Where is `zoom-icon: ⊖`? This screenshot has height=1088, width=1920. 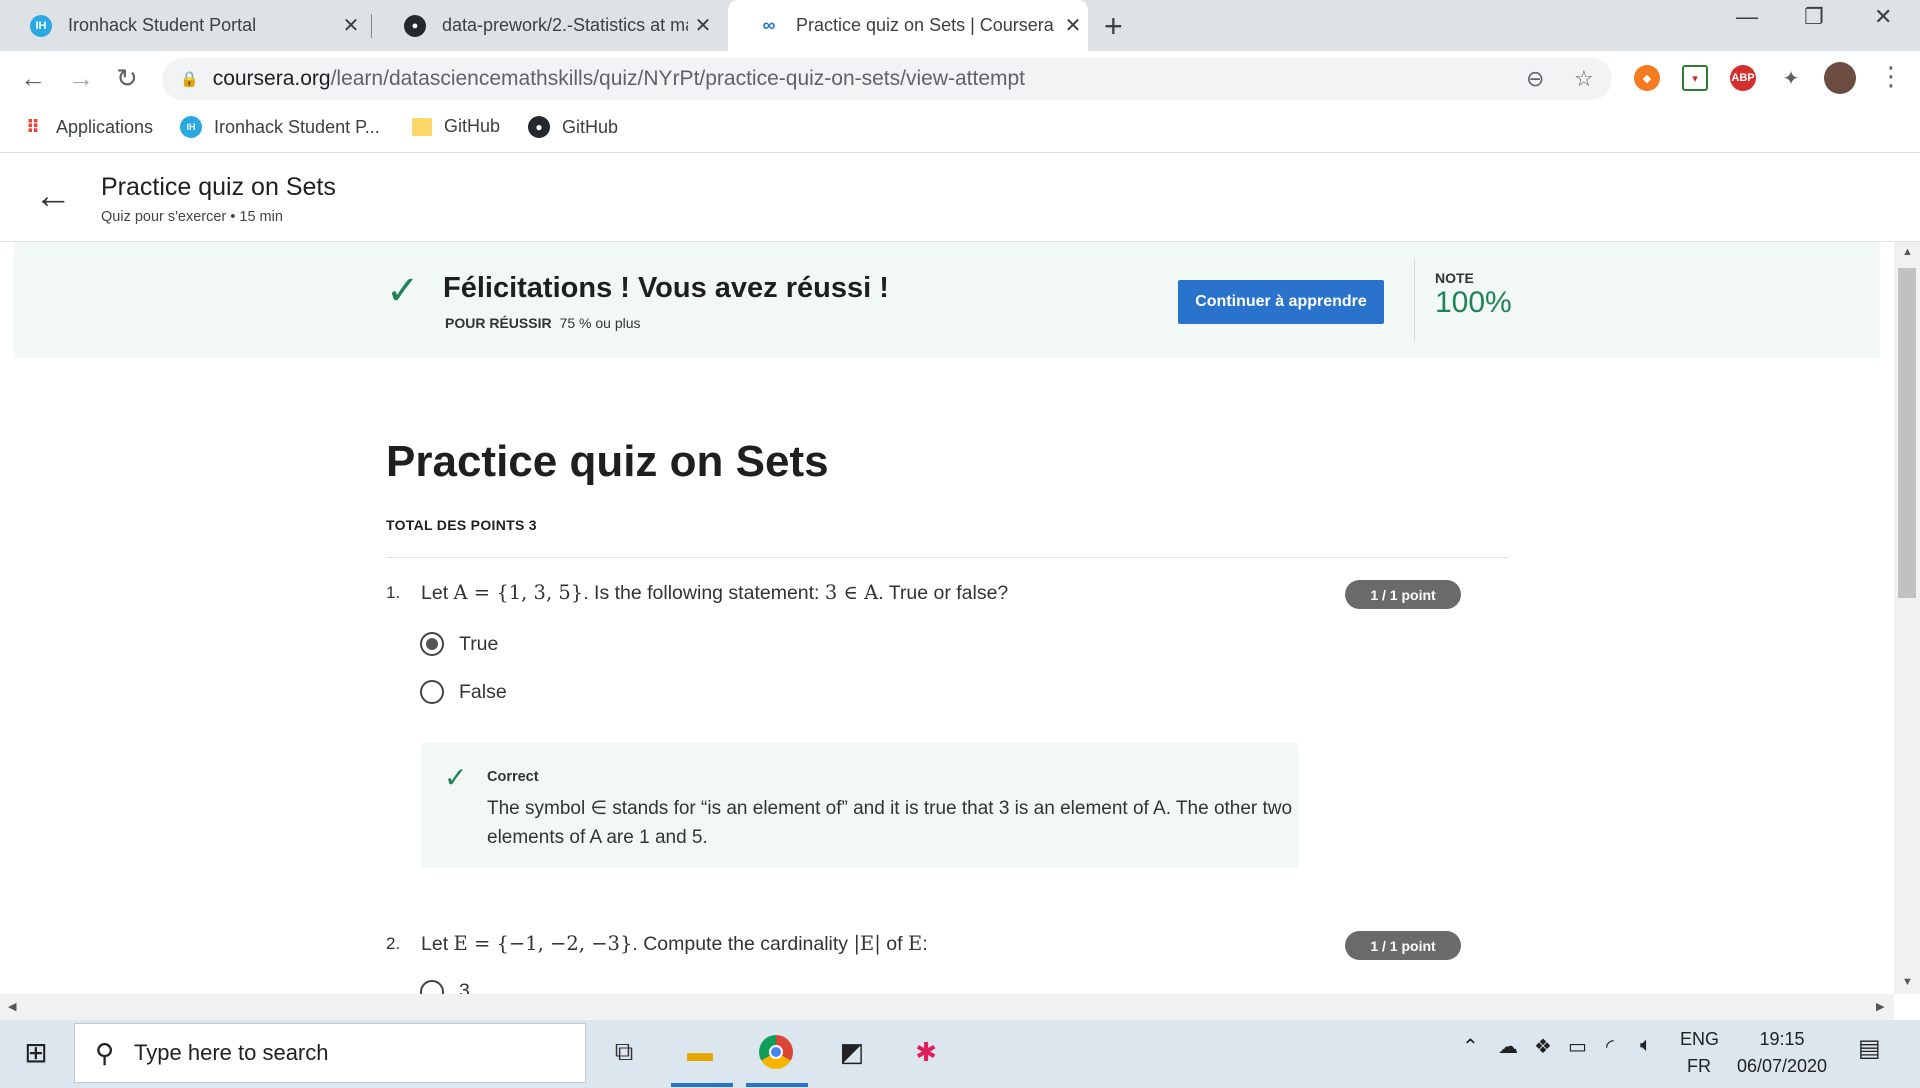
zoom-icon: ⊖ is located at coordinates (1535, 79).